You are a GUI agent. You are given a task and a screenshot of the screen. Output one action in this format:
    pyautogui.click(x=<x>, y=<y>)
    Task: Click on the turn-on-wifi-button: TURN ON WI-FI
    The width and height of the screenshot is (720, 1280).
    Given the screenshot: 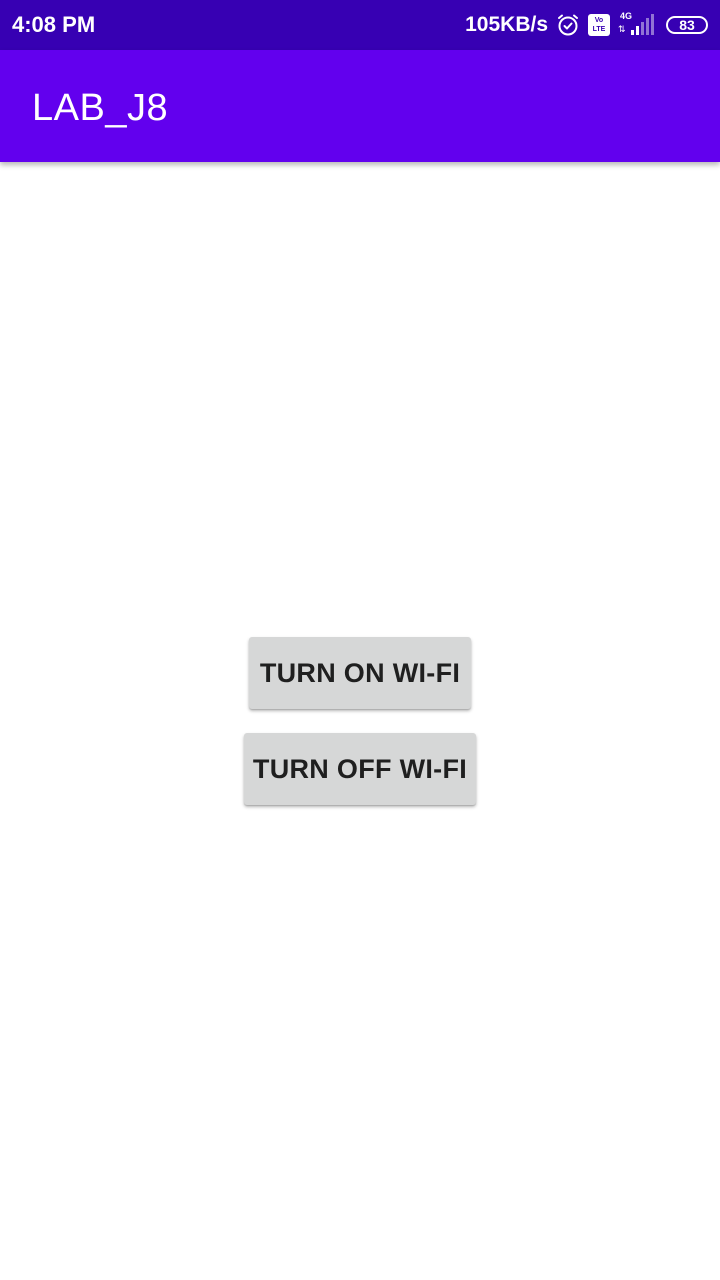 What is the action you would take?
    pyautogui.click(x=360, y=673)
    